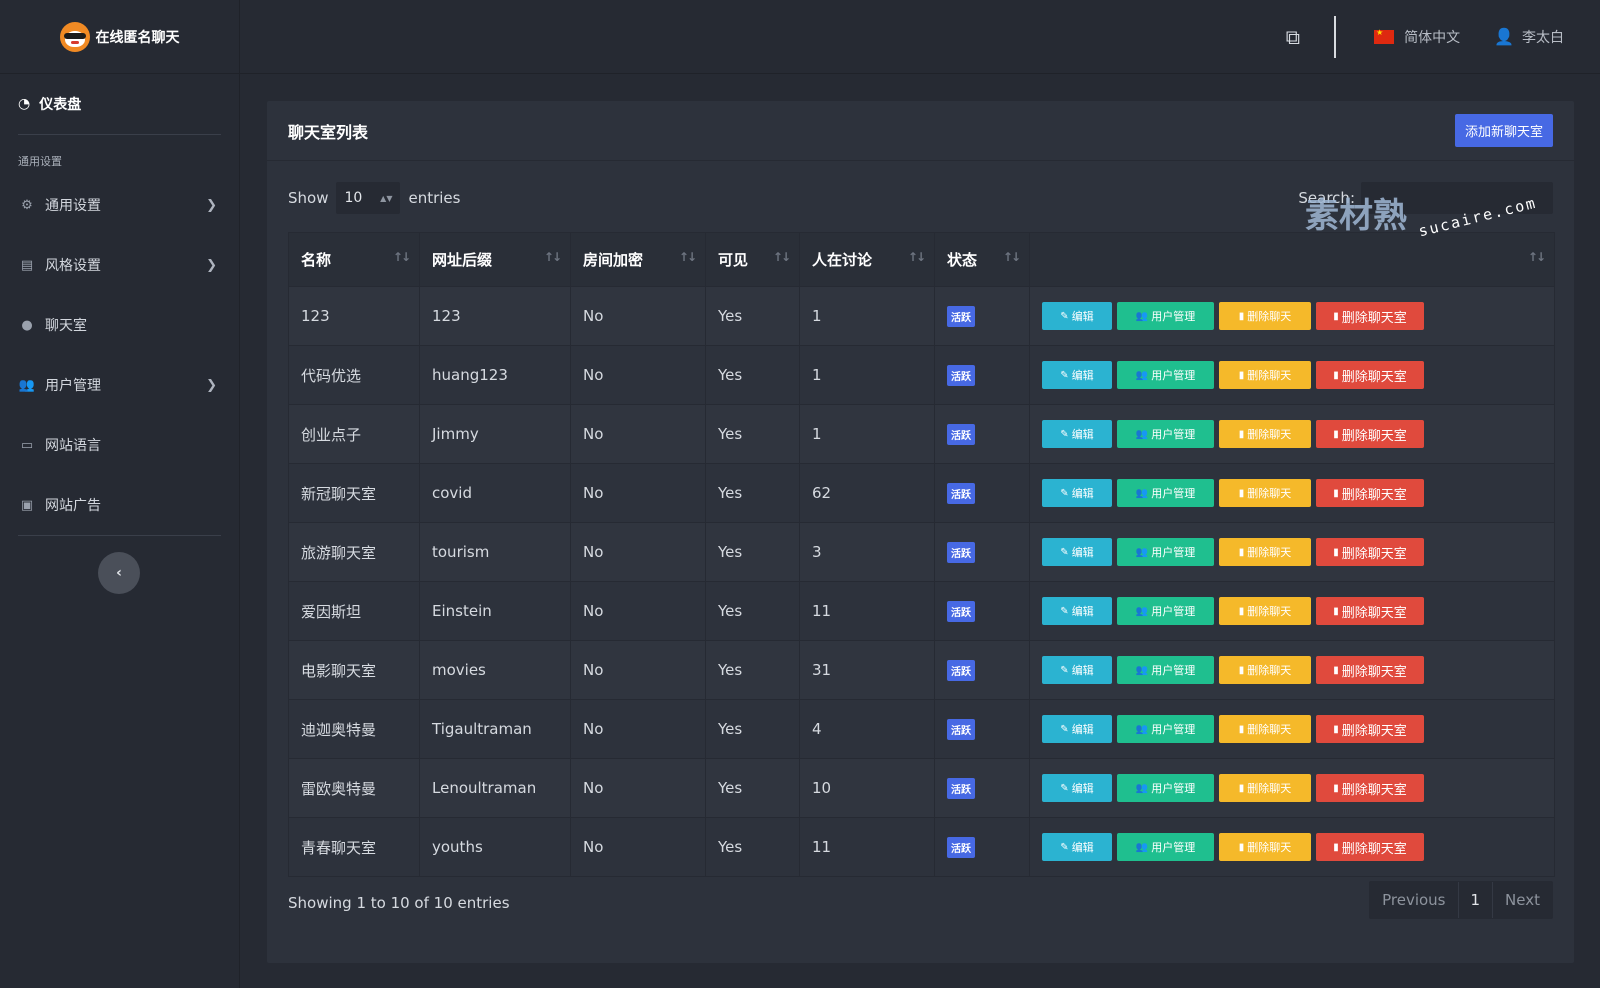  I want to click on topbar: ⧉ 简体中文 👤 李太白, so click(920, 37).